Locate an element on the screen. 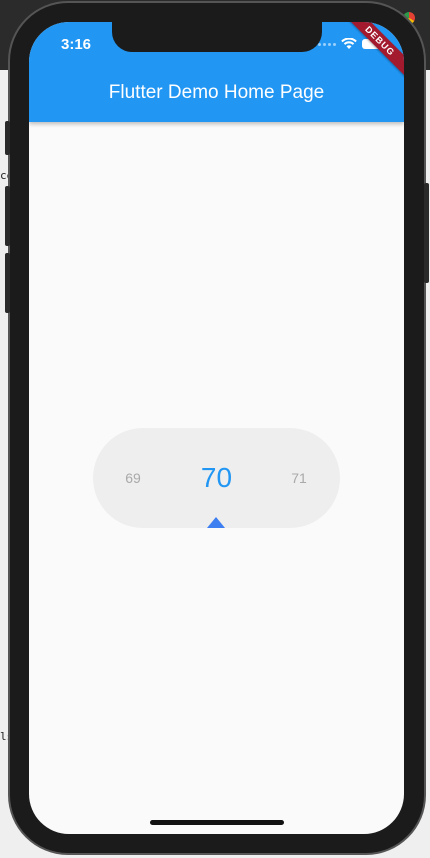  number-picker: 69 70 71 is located at coordinates (216, 478).